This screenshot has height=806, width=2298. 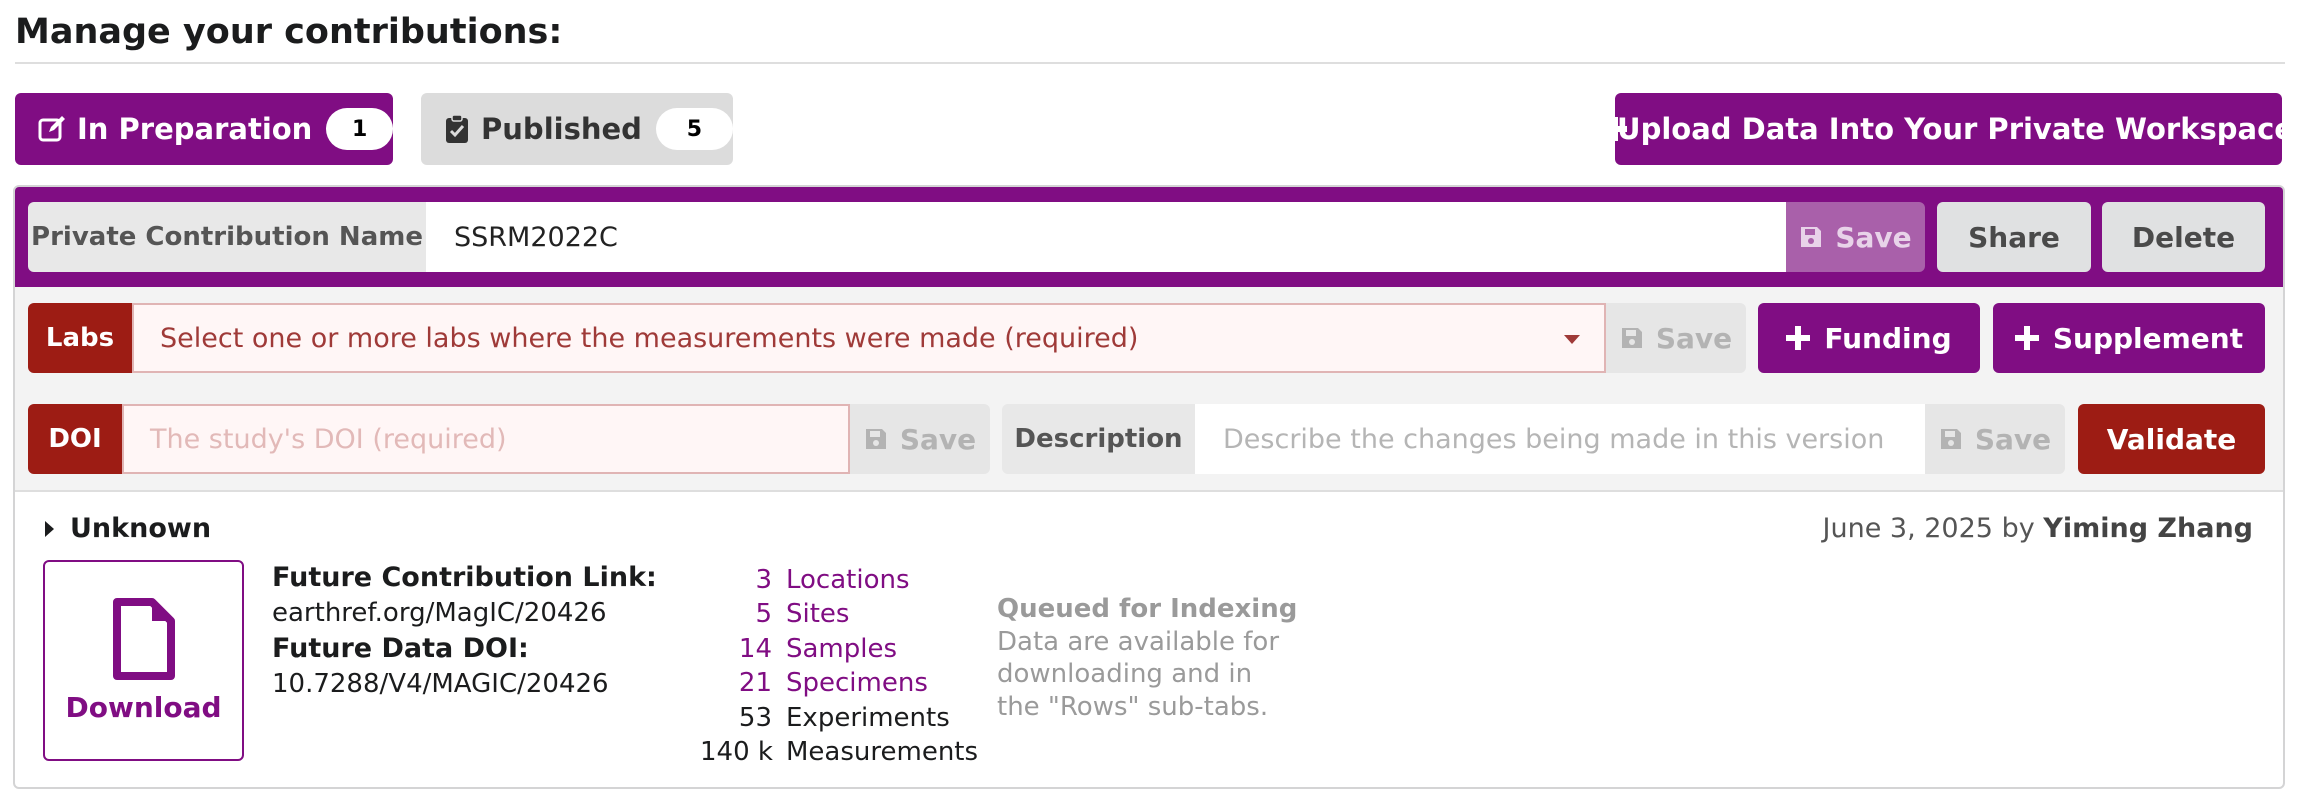 I want to click on contribution-name-input: SSRM2022C, so click(x=1106, y=237).